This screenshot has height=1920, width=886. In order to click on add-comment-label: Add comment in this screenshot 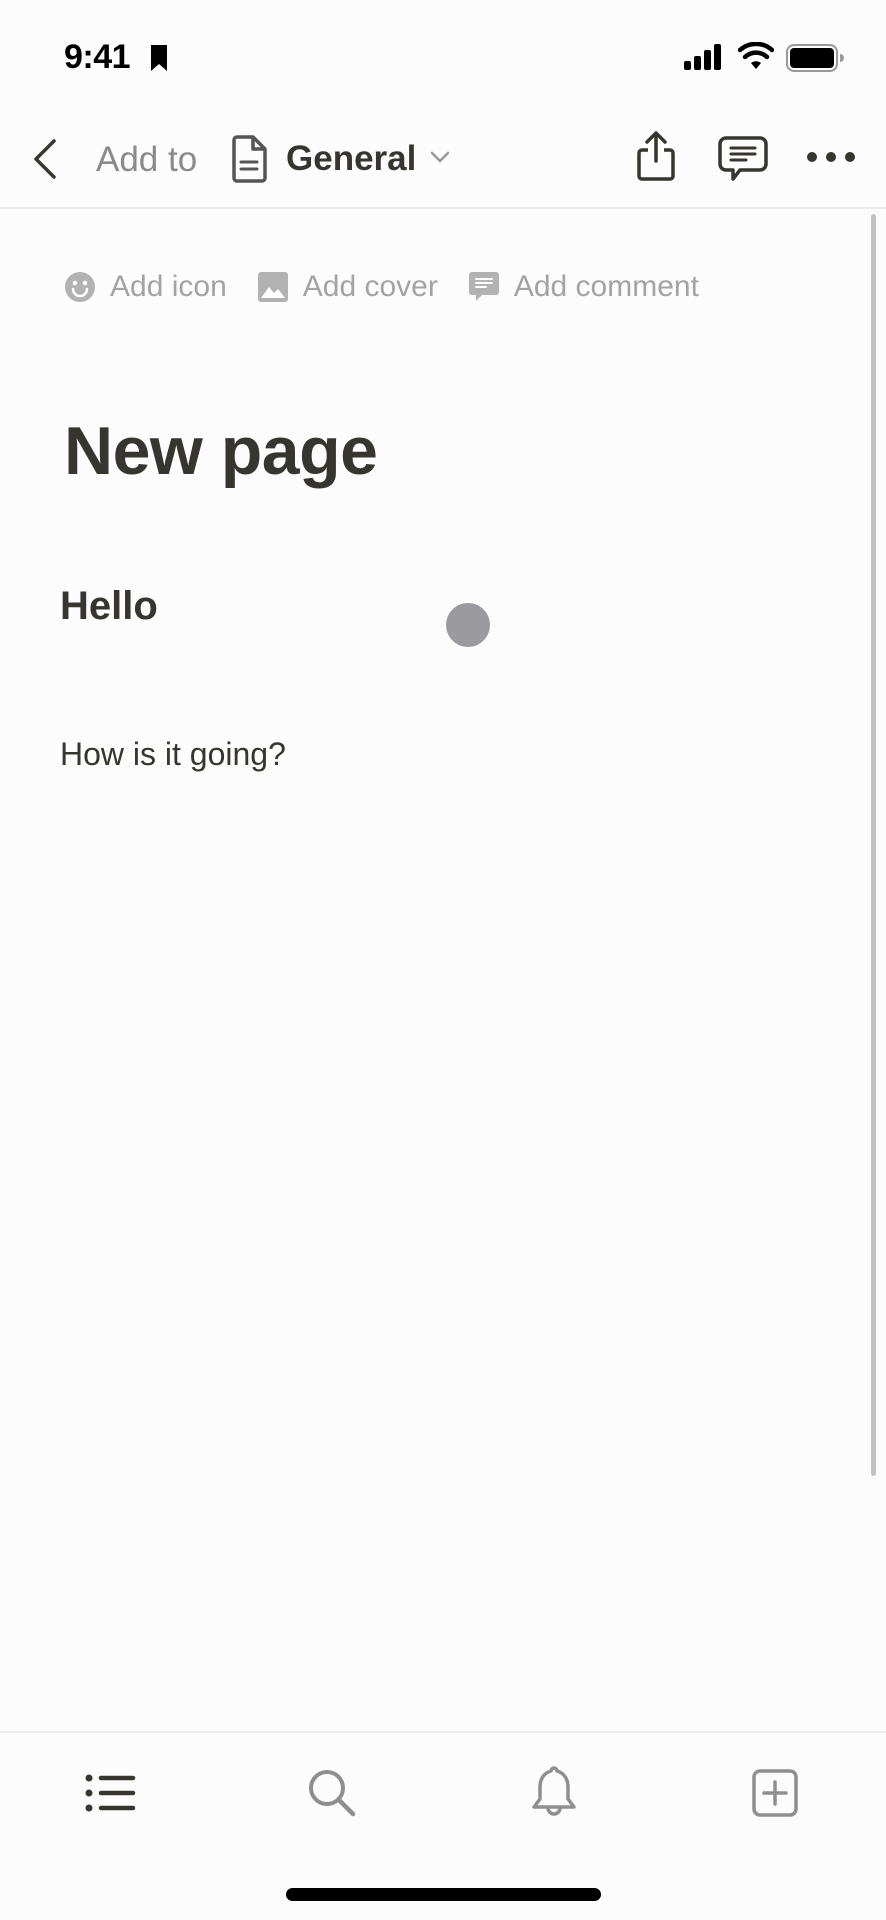, I will do `click(606, 286)`.